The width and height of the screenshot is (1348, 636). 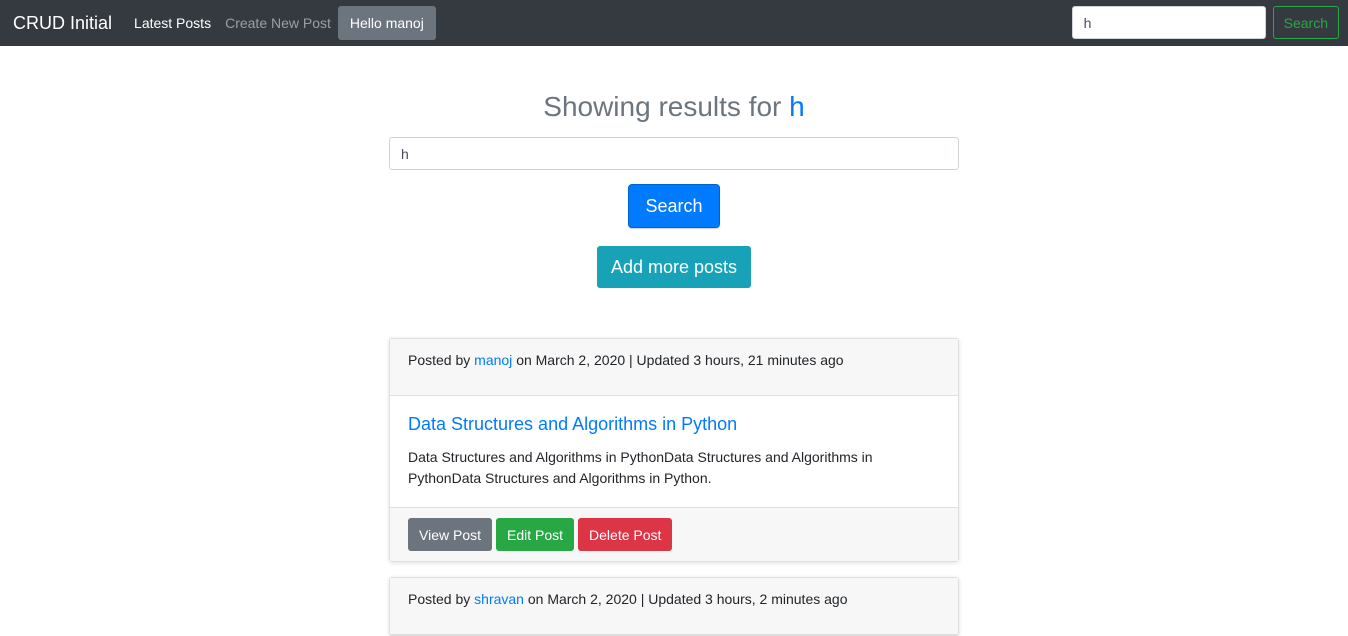 I want to click on results-heading: Showing results for h, so click(x=674, y=107).